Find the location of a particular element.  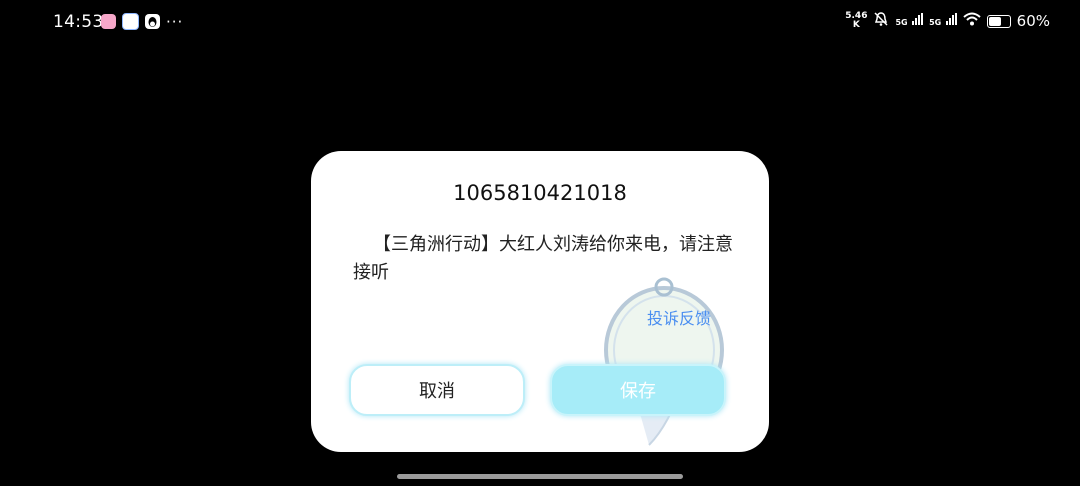

battery-percentage: 60% is located at coordinates (1033, 21).